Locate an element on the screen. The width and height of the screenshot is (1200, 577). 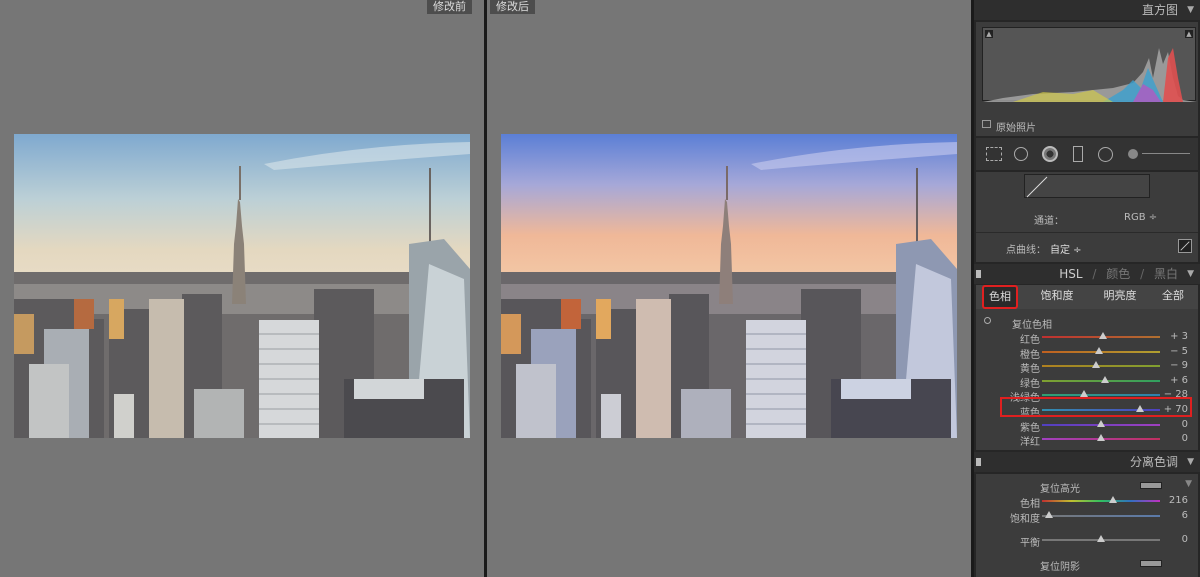
spot-removal-icon is located at coordinates (1021, 154).